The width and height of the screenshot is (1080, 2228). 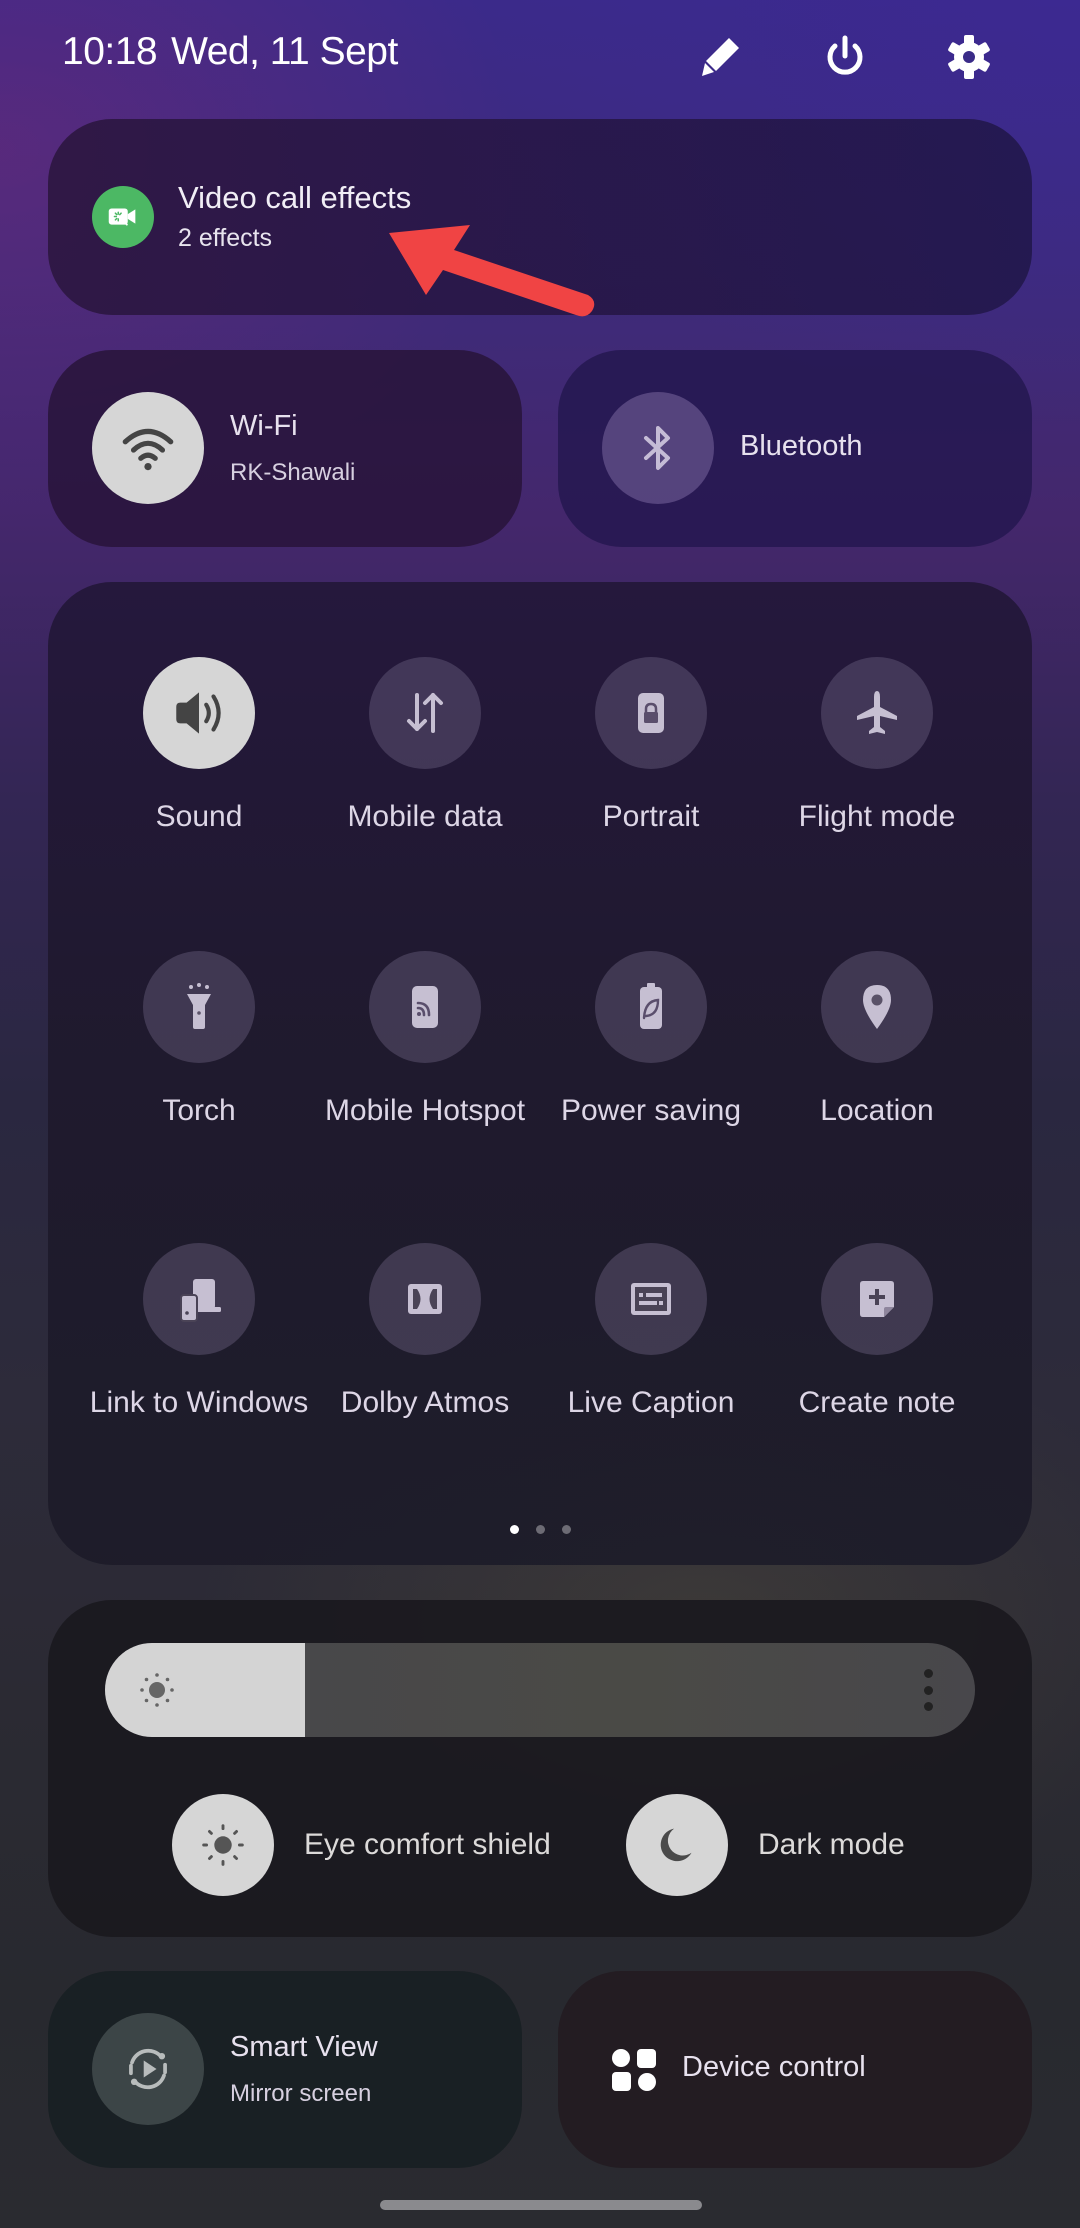 What do you see at coordinates (651, 1402) in the screenshot?
I see `tile-label: Live Caption` at bounding box center [651, 1402].